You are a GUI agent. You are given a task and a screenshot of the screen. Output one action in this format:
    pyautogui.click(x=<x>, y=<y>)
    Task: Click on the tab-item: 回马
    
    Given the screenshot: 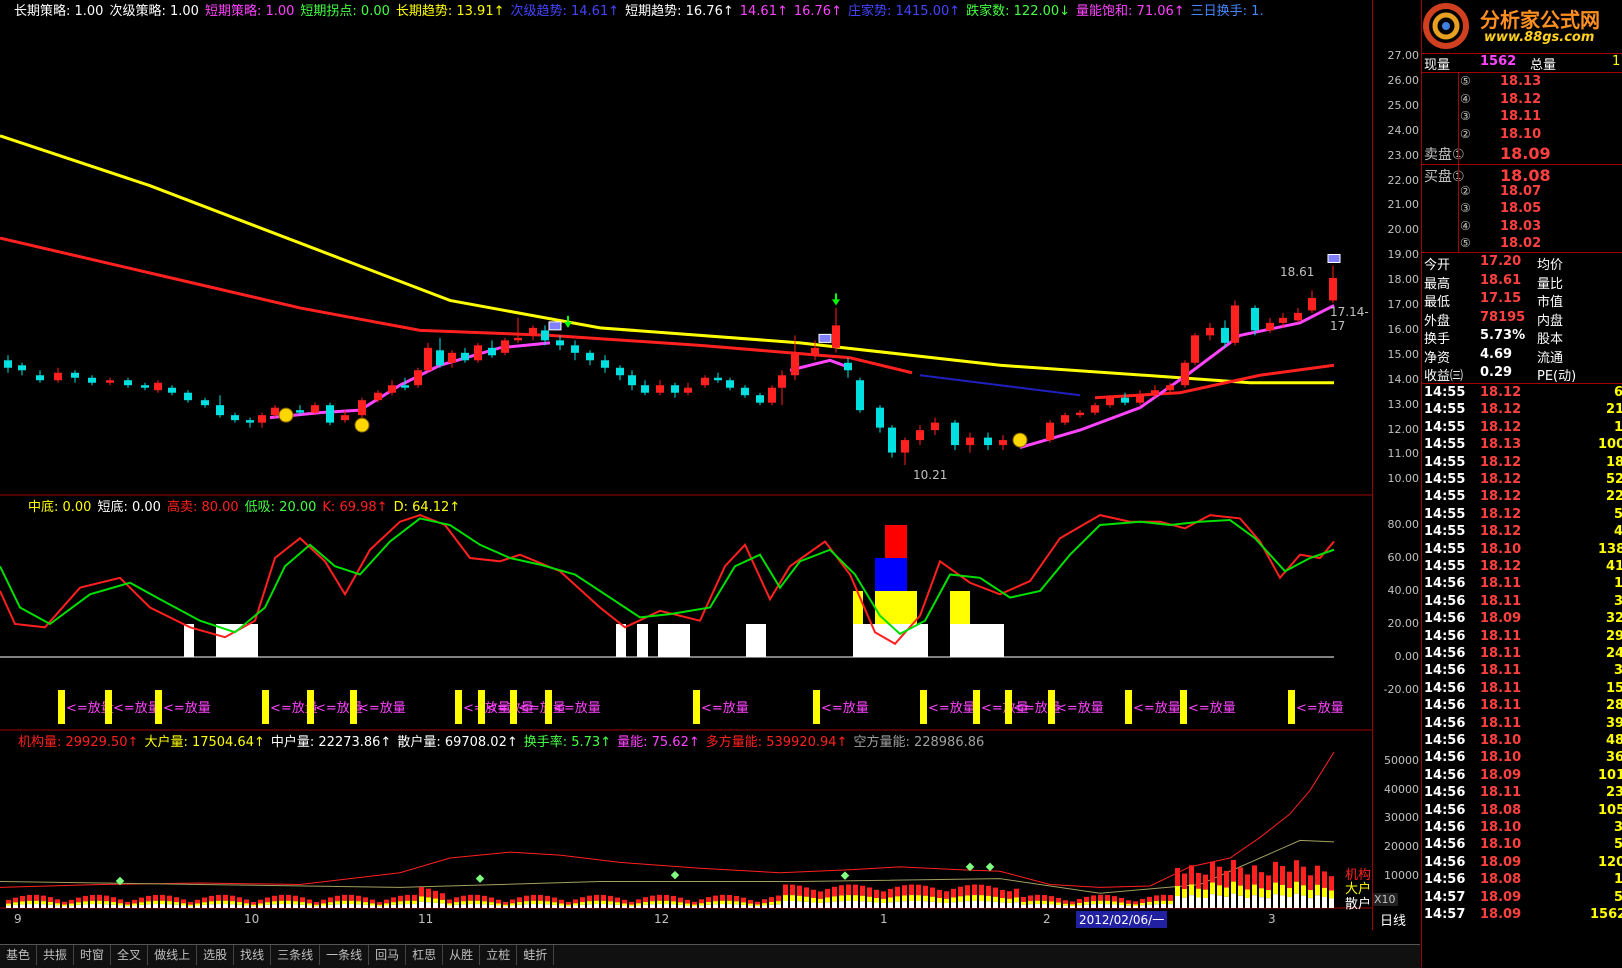 What is the action you would take?
    pyautogui.click(x=388, y=955)
    